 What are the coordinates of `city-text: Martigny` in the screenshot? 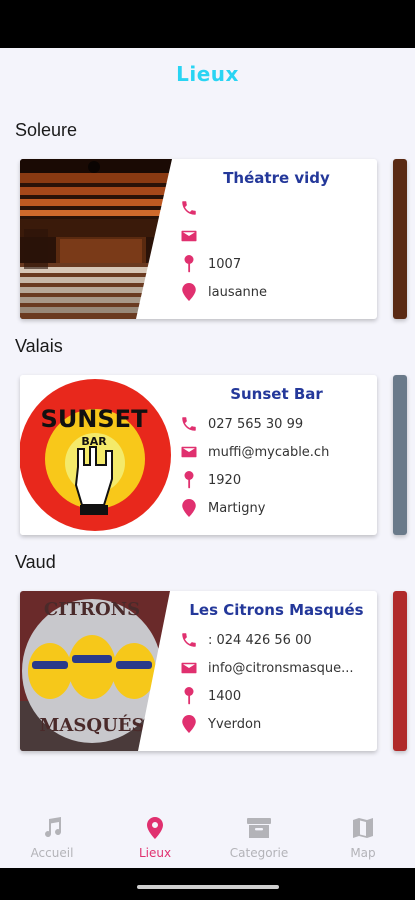 It's located at (237, 508).